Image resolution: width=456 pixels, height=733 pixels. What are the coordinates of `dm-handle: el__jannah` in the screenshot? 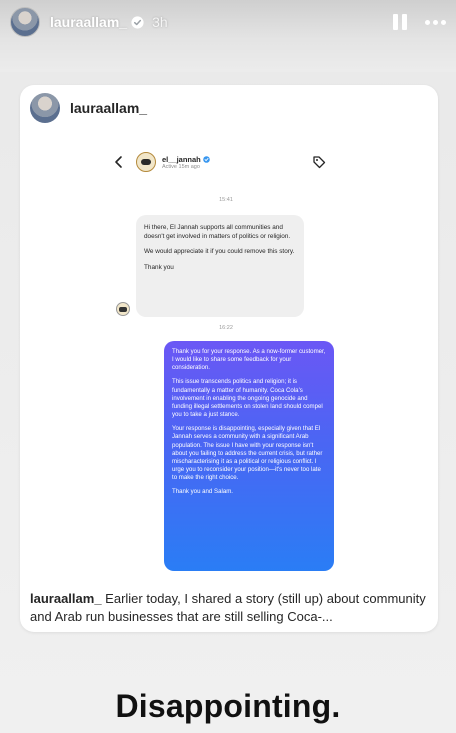 It's located at (186, 159).